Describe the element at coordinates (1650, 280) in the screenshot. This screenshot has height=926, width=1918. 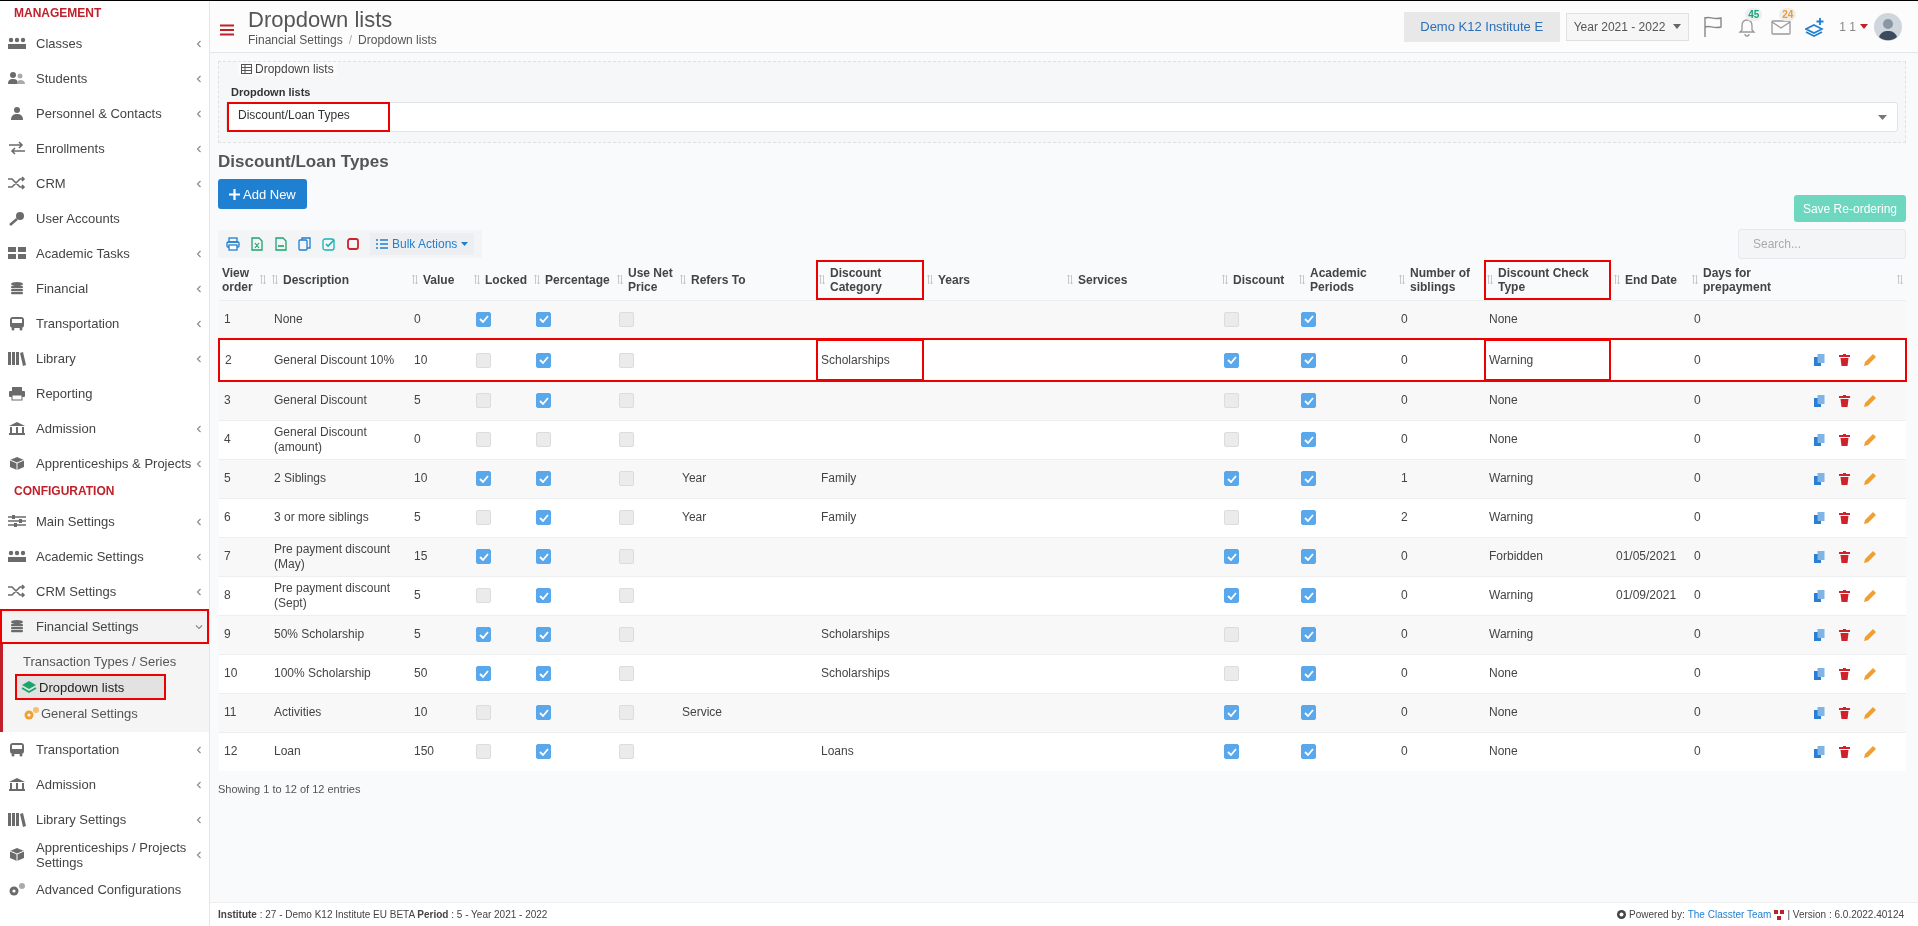
I see `column-header: End Date` at that location.